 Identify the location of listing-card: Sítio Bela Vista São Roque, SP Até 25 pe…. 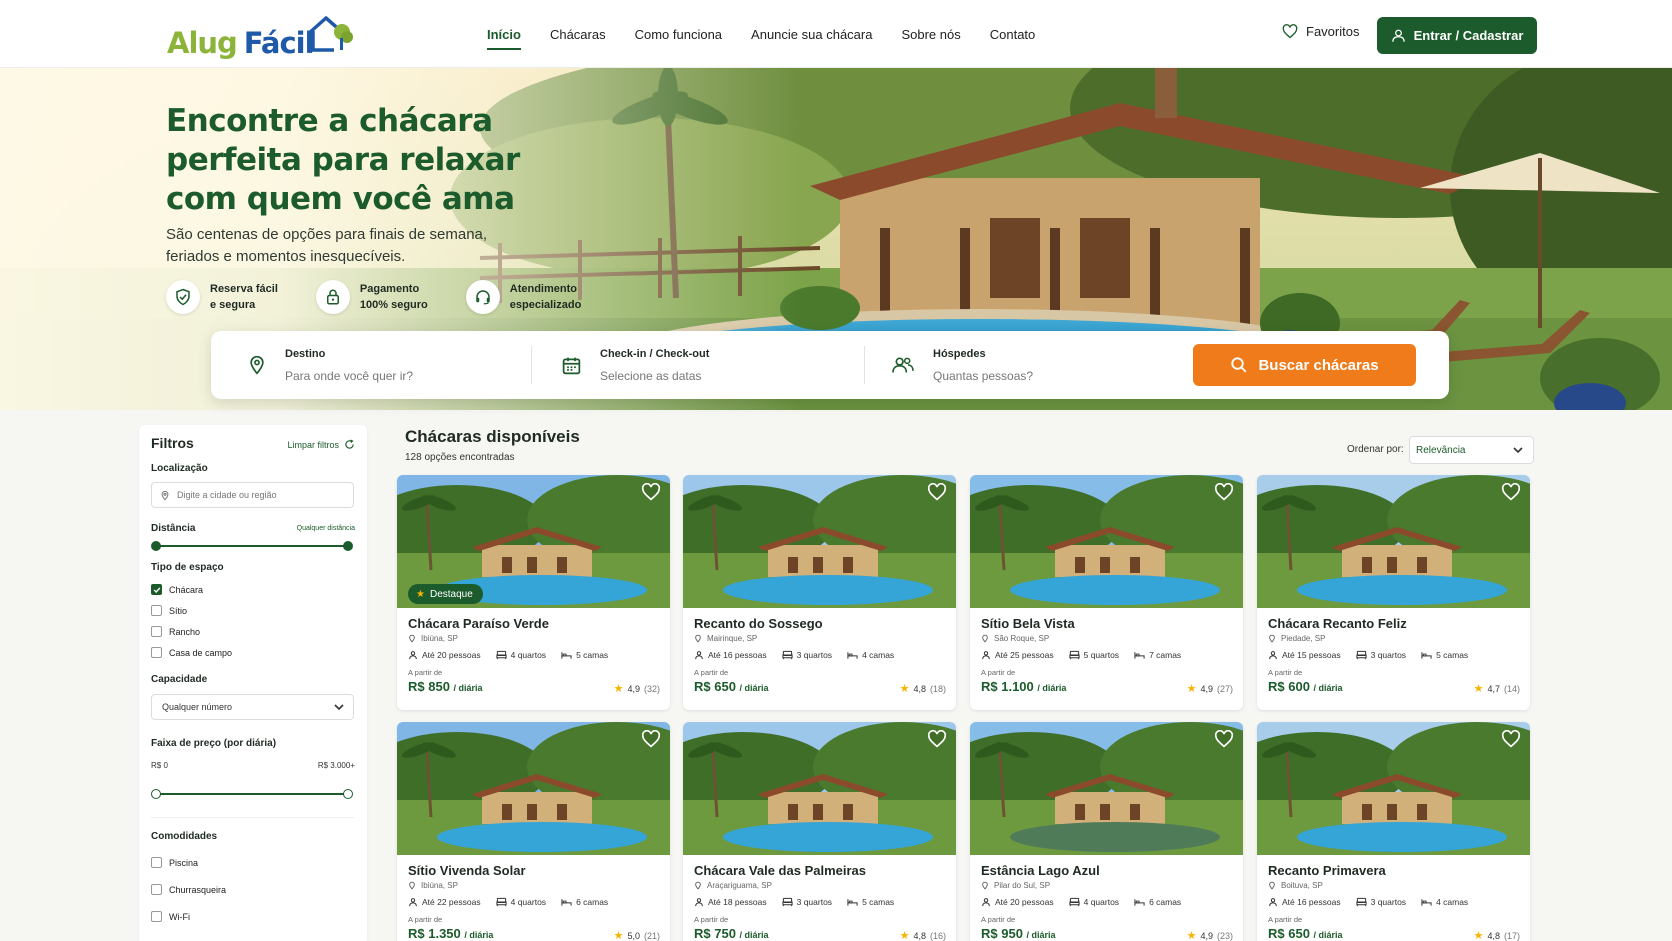
(1106, 592).